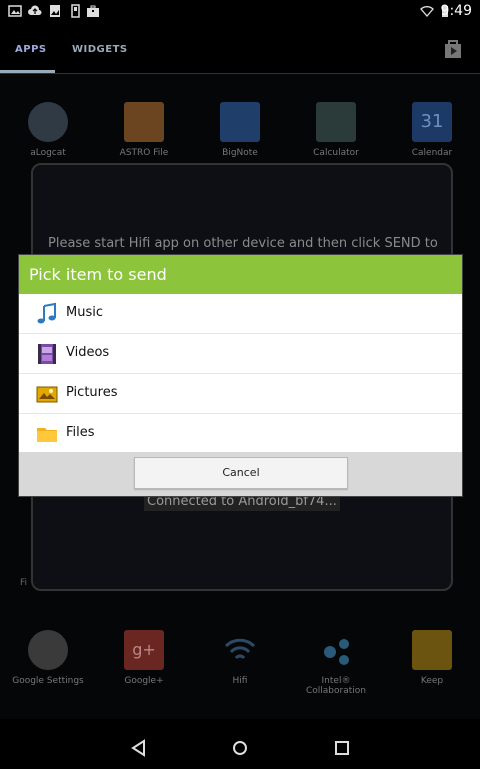  I want to click on google-plus-icon: g+, so click(144, 650).